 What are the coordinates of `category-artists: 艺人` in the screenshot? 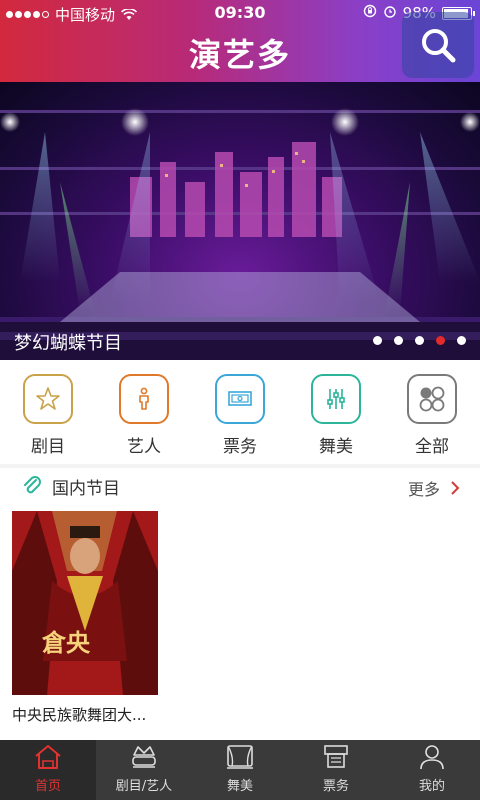 It's located at (144, 412).